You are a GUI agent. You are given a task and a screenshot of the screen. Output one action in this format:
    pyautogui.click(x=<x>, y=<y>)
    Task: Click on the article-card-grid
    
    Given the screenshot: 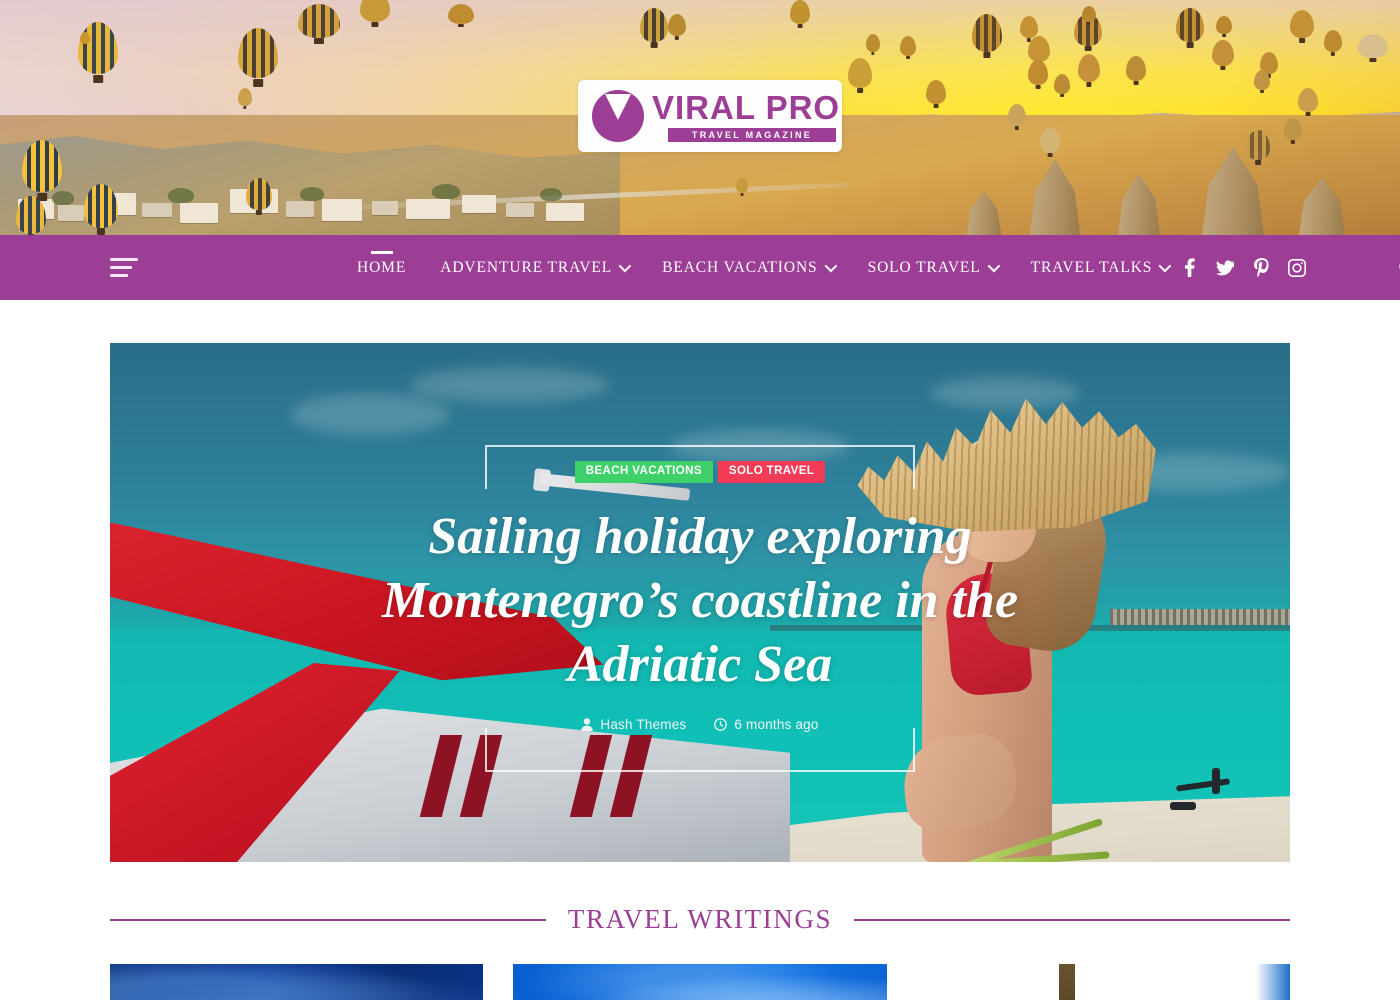 What is the action you would take?
    pyautogui.click(x=700, y=982)
    